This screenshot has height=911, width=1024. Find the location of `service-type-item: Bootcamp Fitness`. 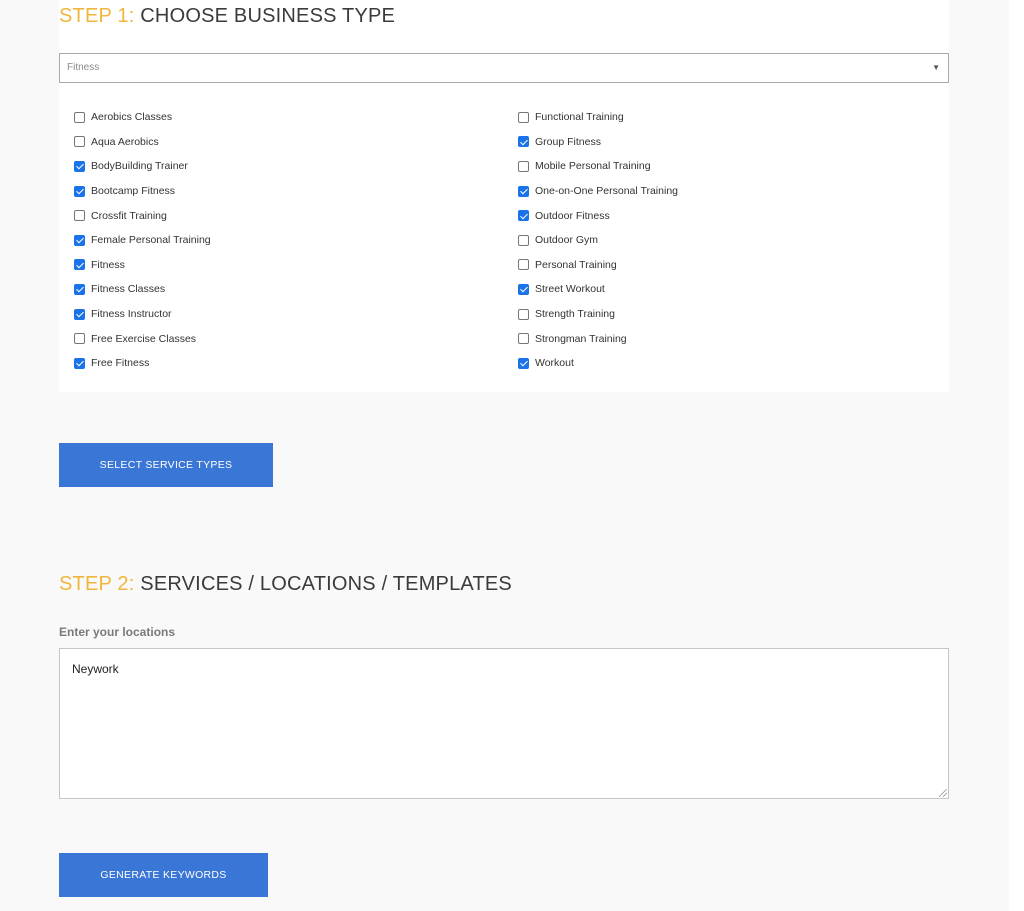

service-type-item: Bootcamp Fitness is located at coordinates (142, 191).